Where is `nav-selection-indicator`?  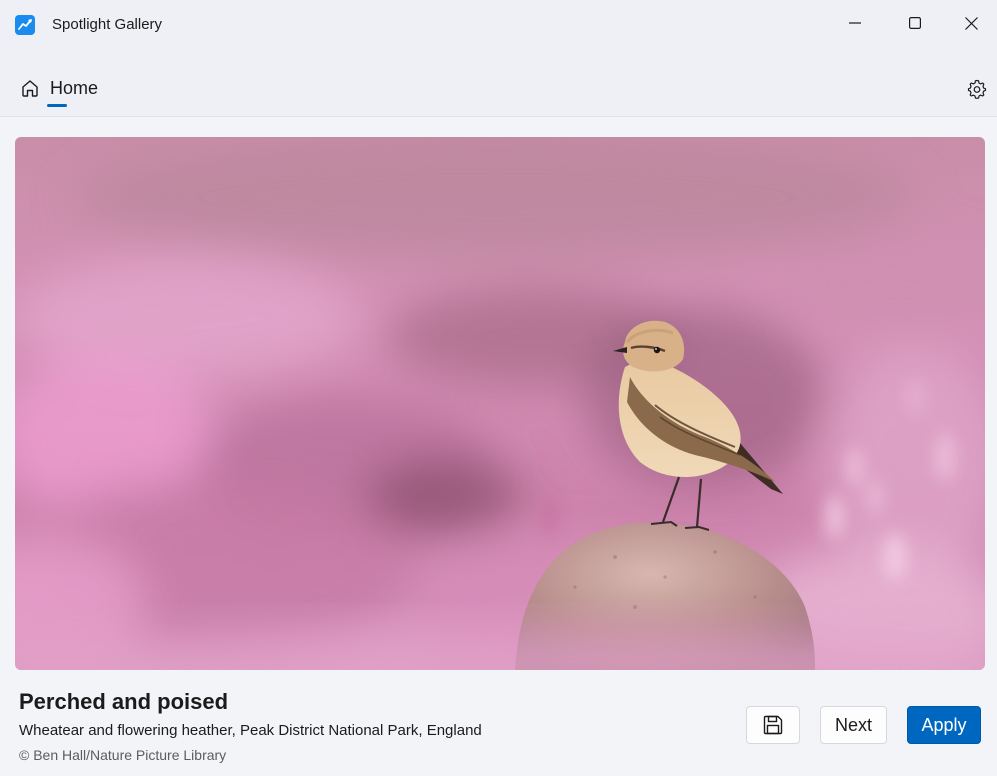
nav-selection-indicator is located at coordinates (57, 105).